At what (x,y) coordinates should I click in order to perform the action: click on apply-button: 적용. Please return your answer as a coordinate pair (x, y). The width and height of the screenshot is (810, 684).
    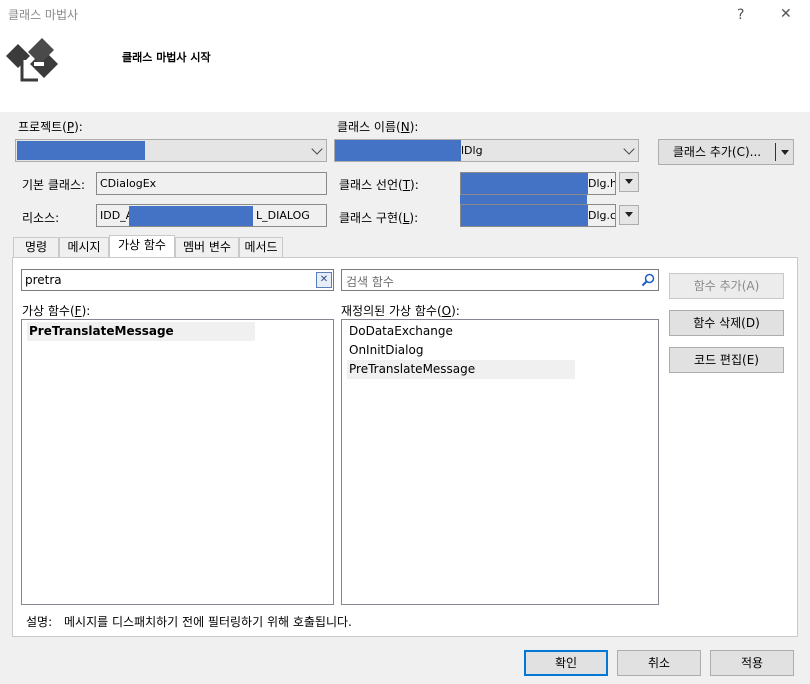
    Looking at the image, I should click on (752, 663).